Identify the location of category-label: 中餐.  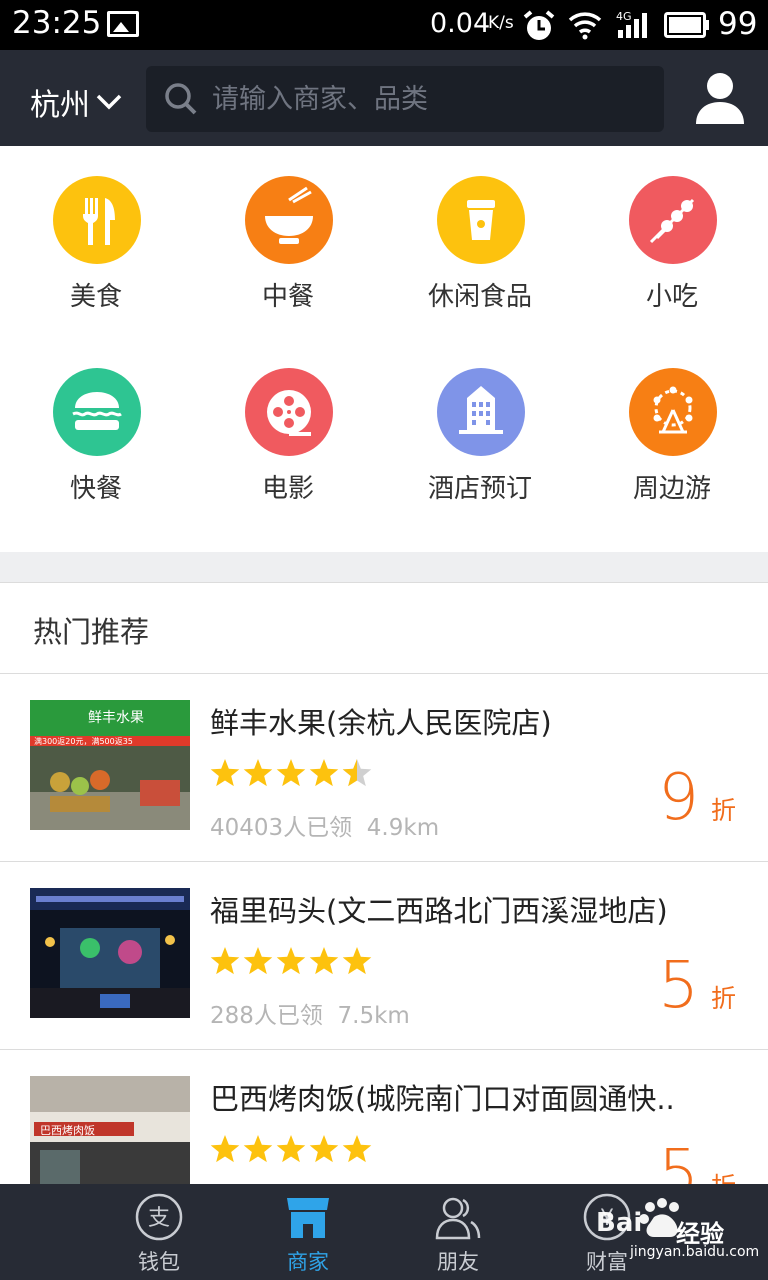
(287, 297).